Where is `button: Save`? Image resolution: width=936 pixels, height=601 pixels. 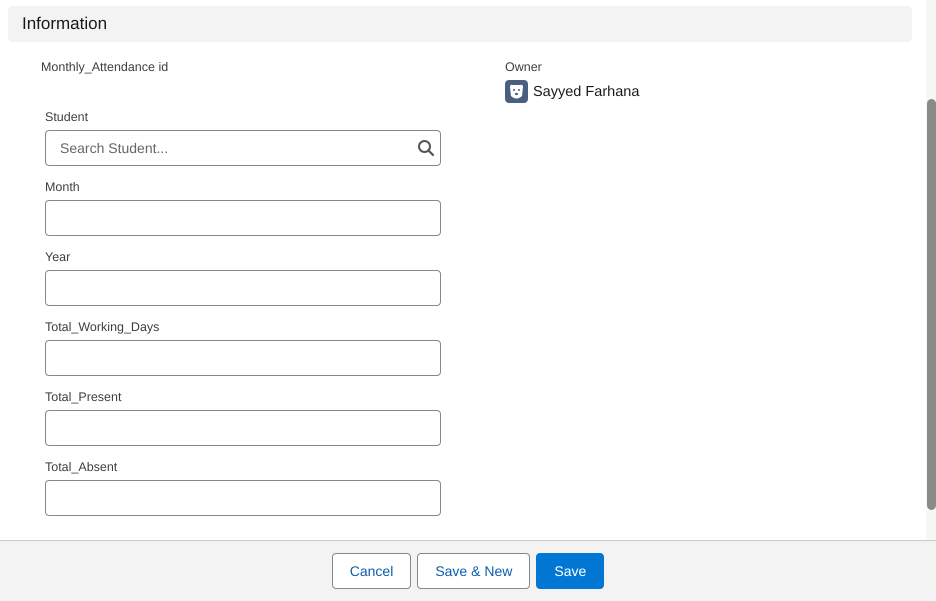
button: Save is located at coordinates (570, 571).